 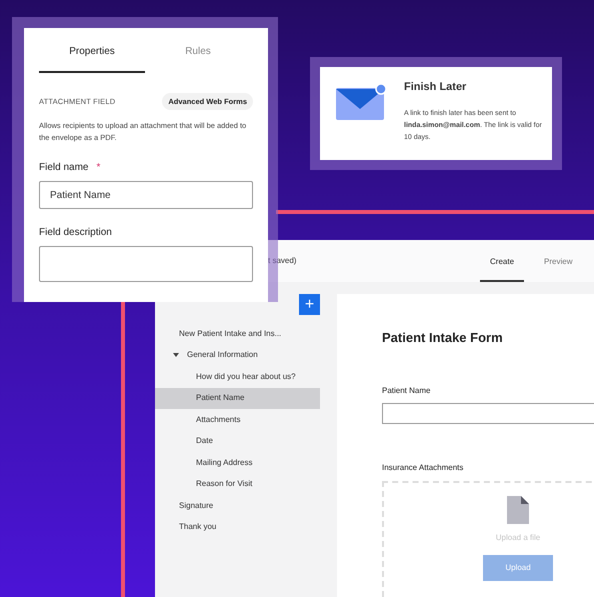 What do you see at coordinates (237, 398) in the screenshot?
I see `outline-item: Patient Name` at bounding box center [237, 398].